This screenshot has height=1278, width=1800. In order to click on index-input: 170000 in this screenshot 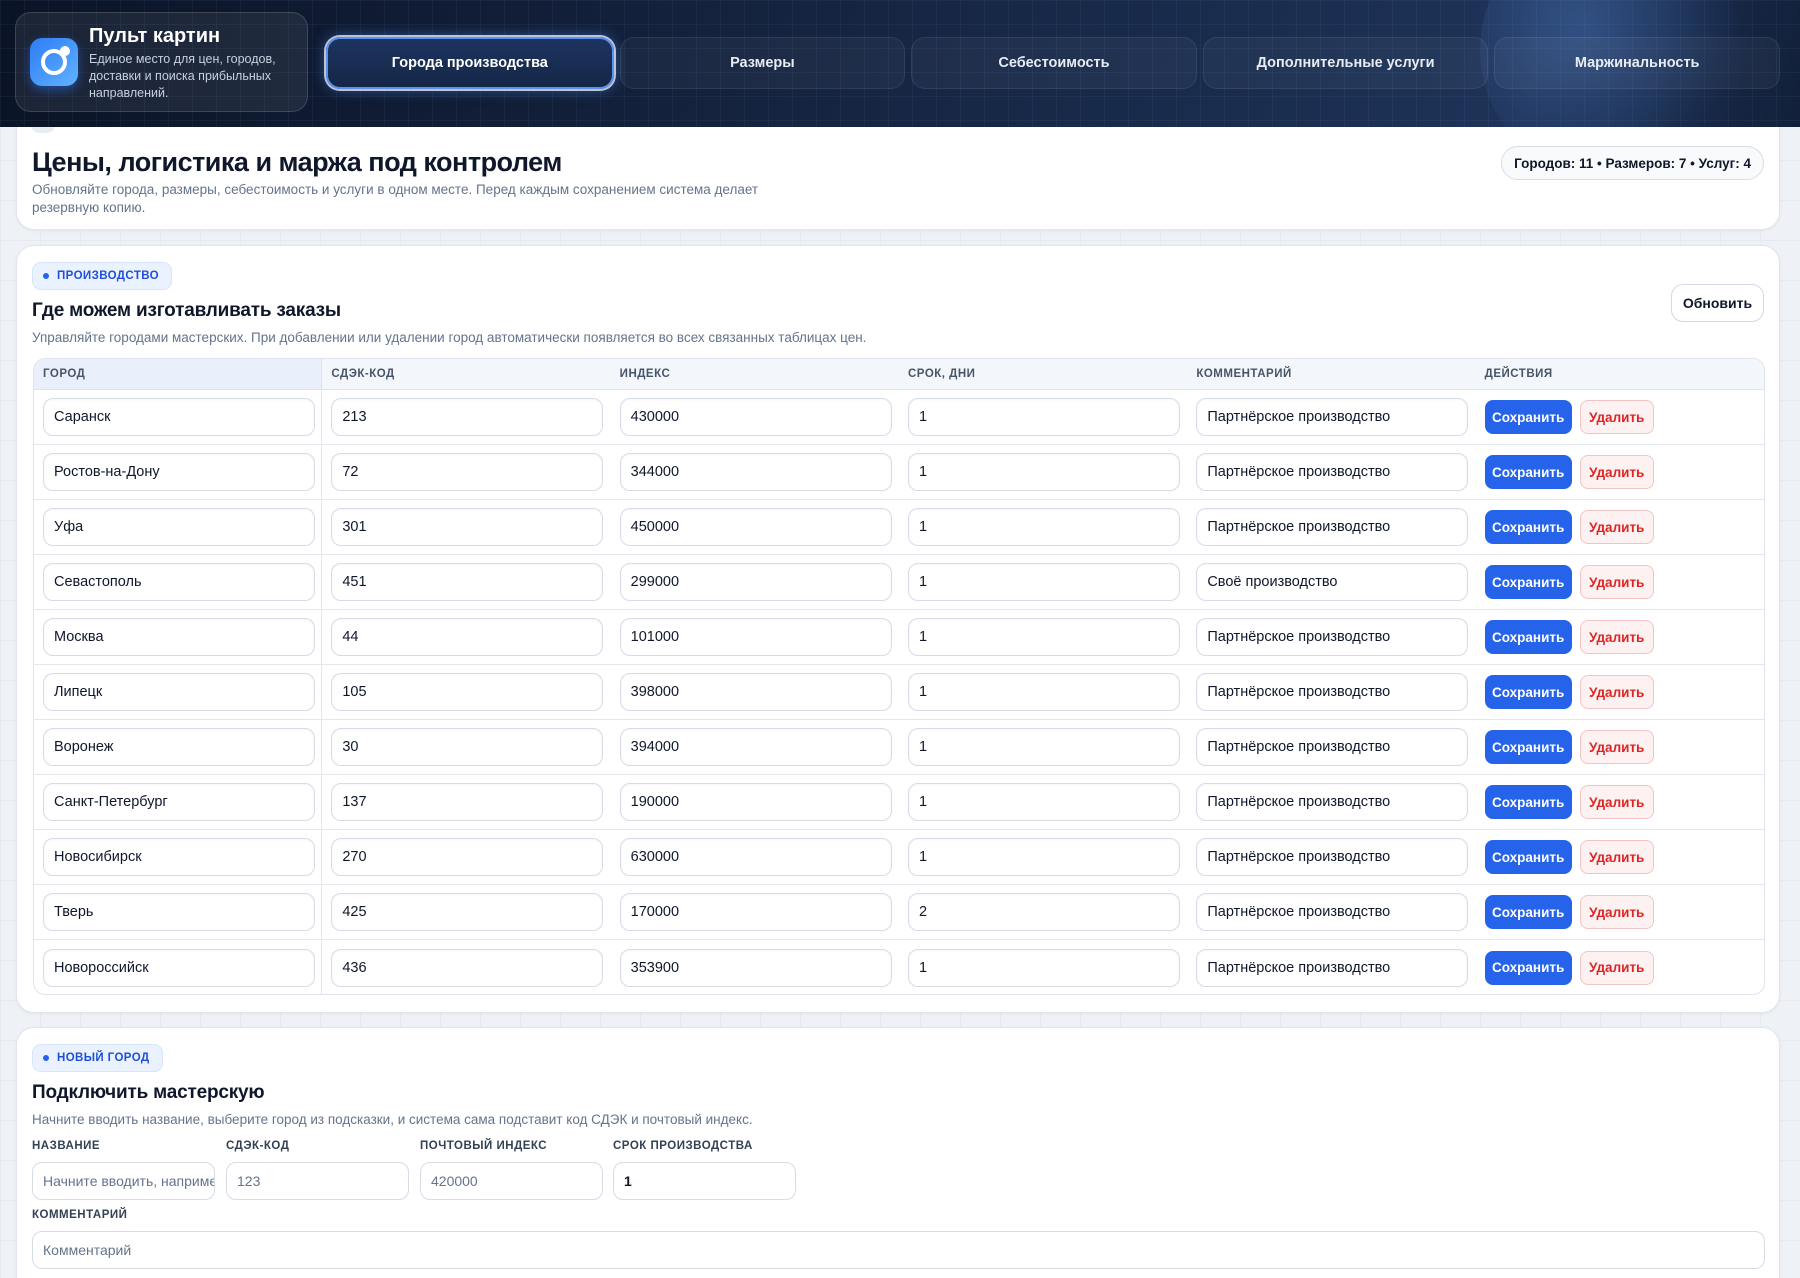, I will do `click(755, 912)`.